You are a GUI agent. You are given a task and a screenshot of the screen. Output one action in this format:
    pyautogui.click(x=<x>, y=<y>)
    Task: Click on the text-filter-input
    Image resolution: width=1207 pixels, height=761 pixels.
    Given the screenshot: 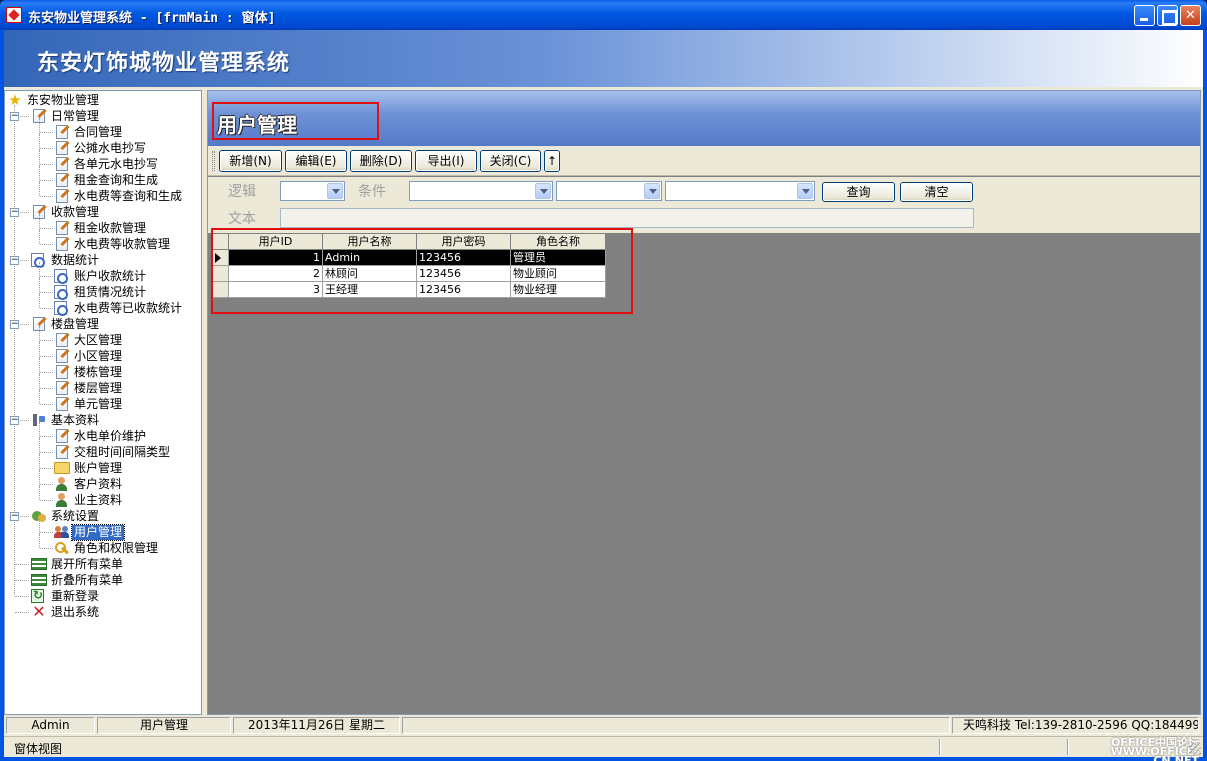 What is the action you would take?
    pyautogui.click(x=627, y=218)
    